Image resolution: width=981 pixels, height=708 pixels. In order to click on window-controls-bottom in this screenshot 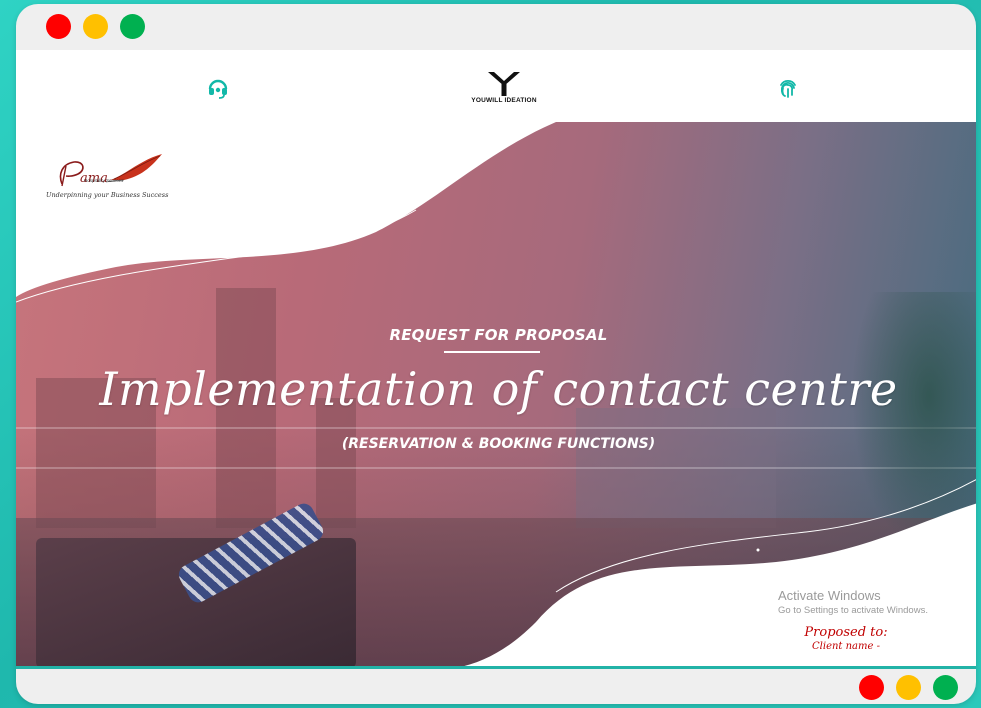, I will do `click(908, 687)`.